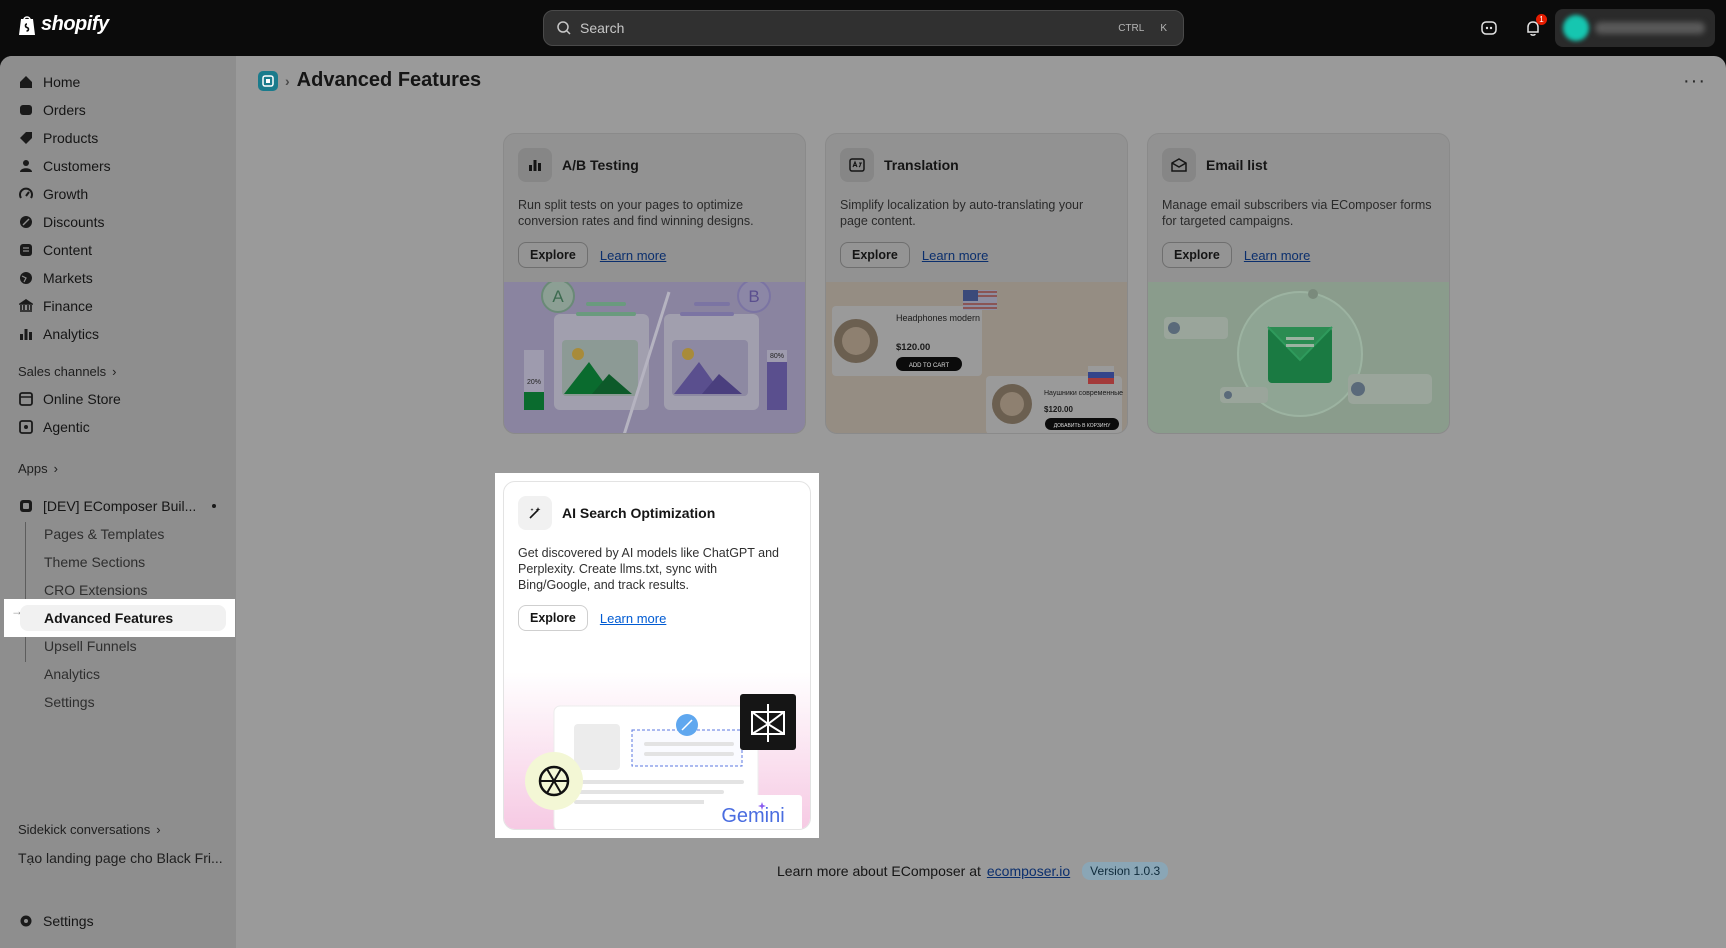 Image resolution: width=1726 pixels, height=948 pixels. I want to click on discount-icon, so click(26, 222).